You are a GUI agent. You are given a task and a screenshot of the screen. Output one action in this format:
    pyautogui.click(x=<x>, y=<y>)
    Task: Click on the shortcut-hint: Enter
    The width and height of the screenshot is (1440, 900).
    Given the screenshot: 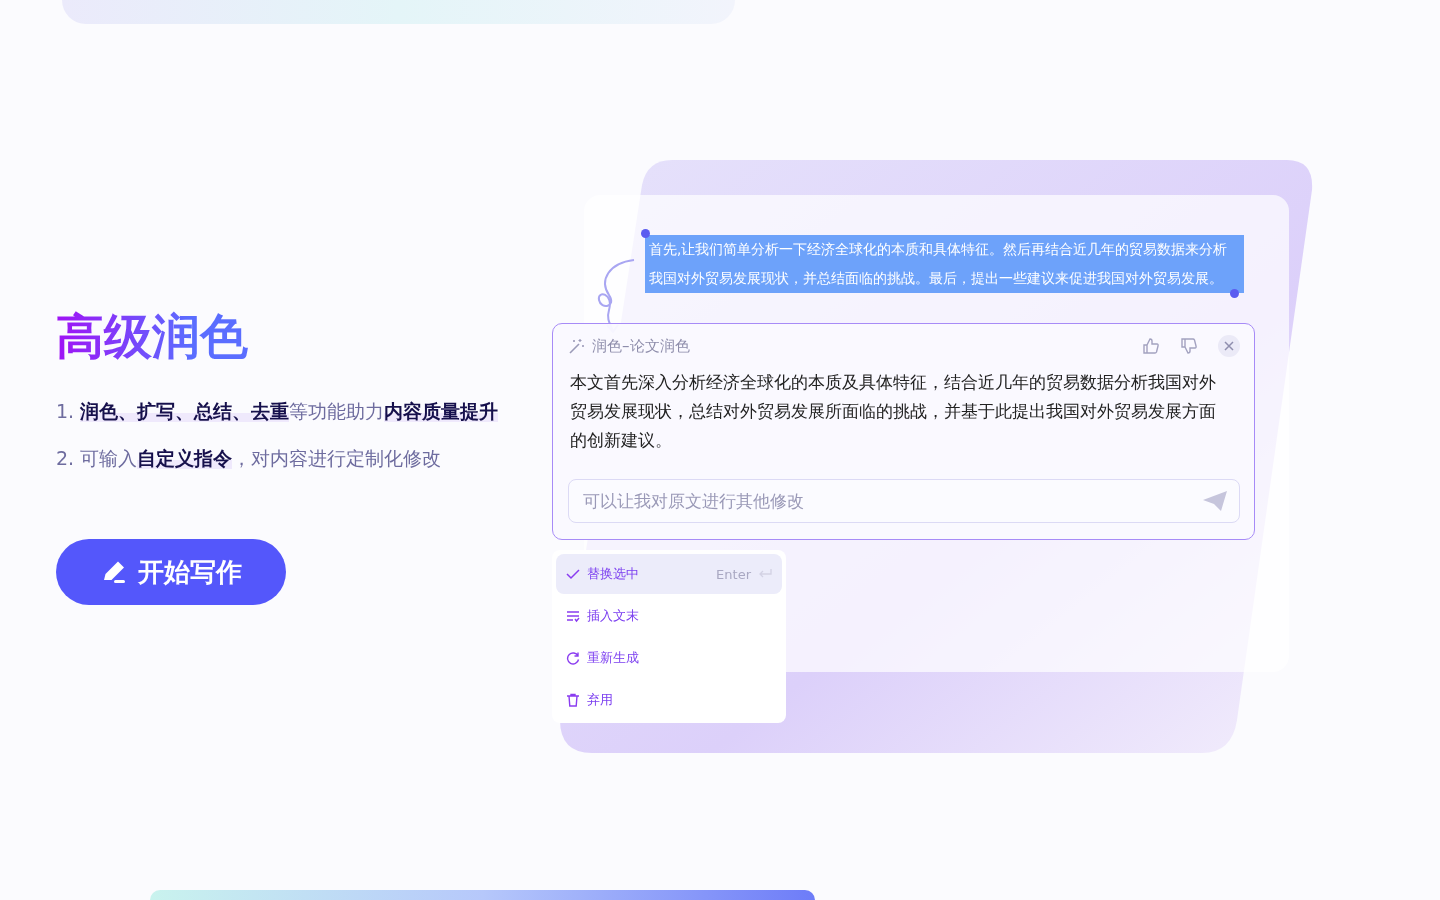 What is the action you would take?
    pyautogui.click(x=733, y=574)
    